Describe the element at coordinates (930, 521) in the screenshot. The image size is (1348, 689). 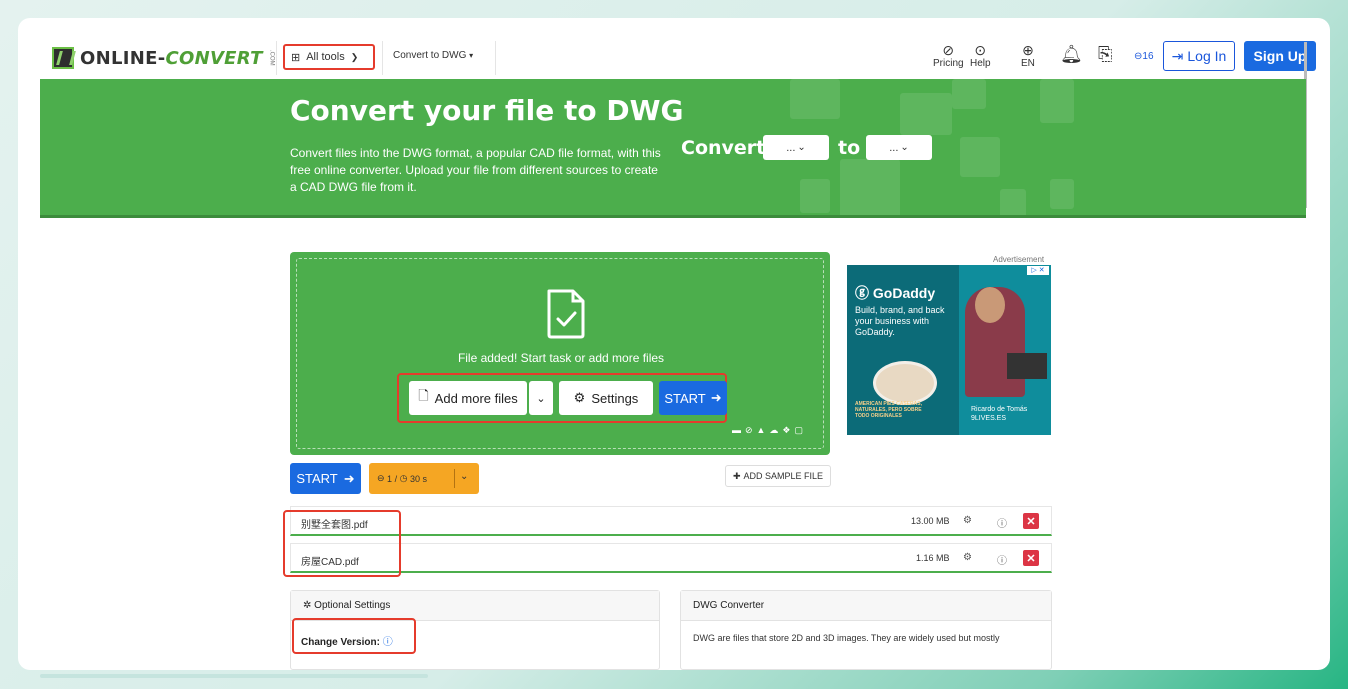
I see `file-size: 13.00 MB` at that location.